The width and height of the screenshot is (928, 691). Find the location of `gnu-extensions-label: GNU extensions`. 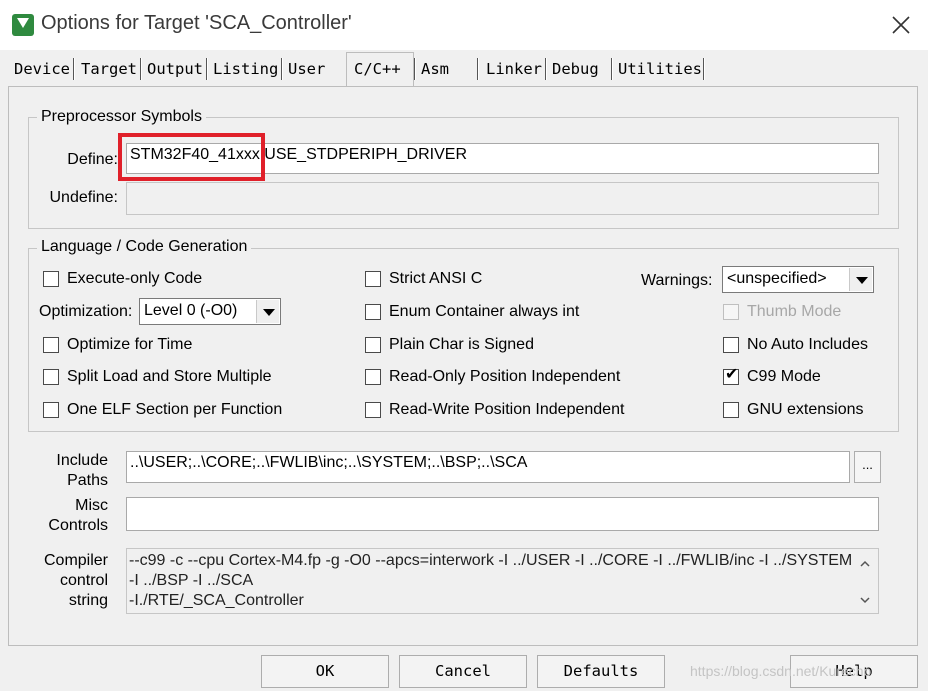

gnu-extensions-label: GNU extensions is located at coordinates (805, 409).